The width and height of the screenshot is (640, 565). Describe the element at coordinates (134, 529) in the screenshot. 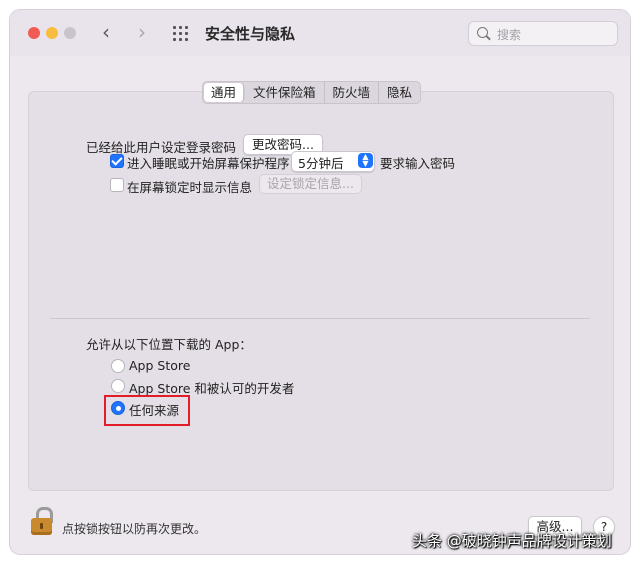

I see `lock-hint-text: 点按锁按钮以防再次更改。` at that location.